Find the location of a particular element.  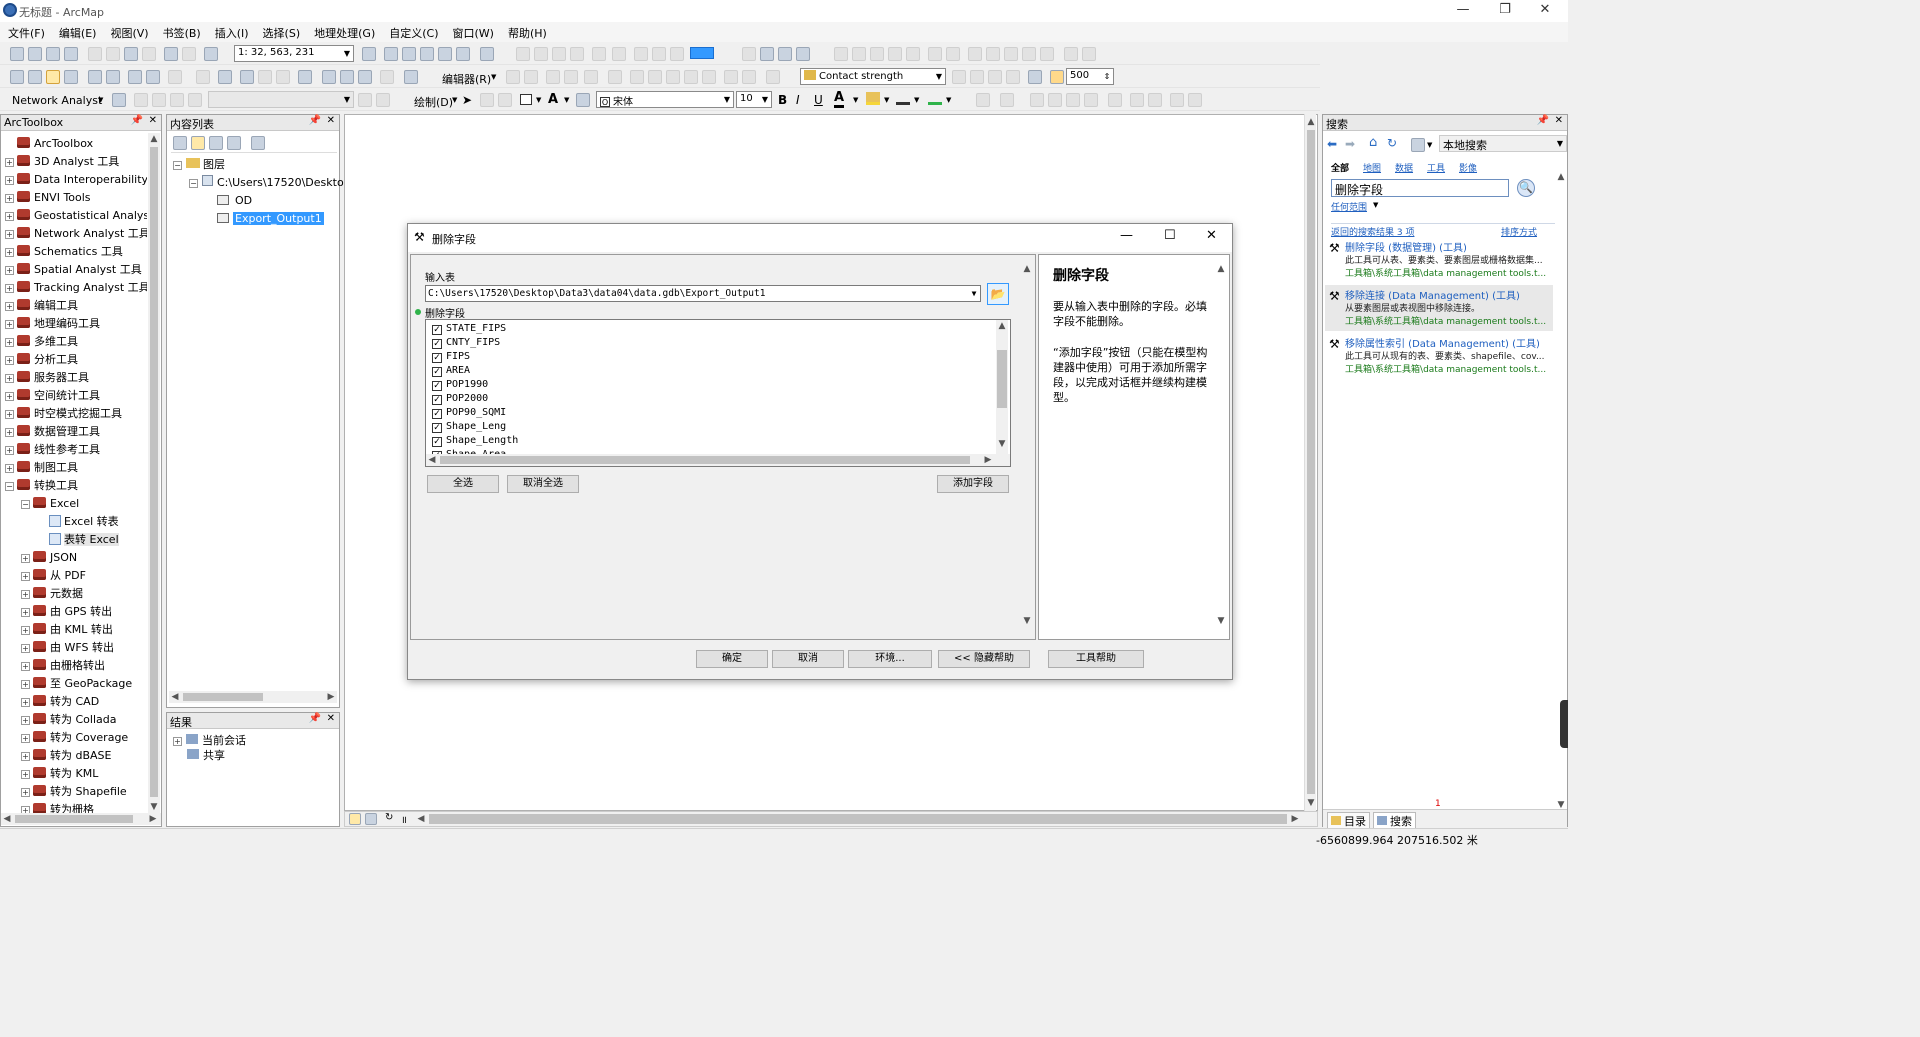

add-field-button: 添加字段 is located at coordinates (973, 484).